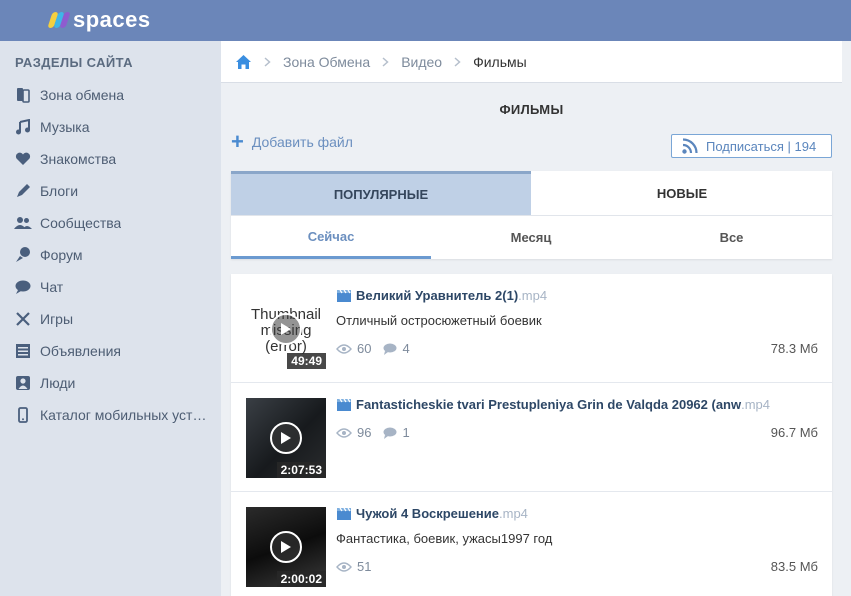  Describe the element at coordinates (65, 127) in the screenshot. I see `sidebar-item-label: Музыка` at that location.